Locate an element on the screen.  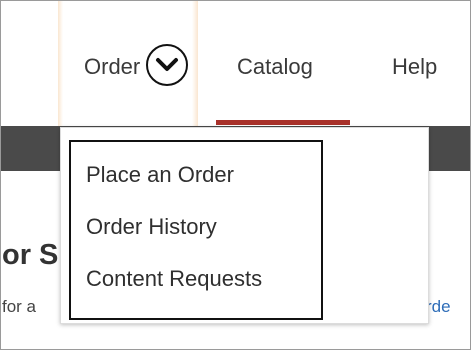
nav-item-catalog: Catalog is located at coordinates (275, 67).